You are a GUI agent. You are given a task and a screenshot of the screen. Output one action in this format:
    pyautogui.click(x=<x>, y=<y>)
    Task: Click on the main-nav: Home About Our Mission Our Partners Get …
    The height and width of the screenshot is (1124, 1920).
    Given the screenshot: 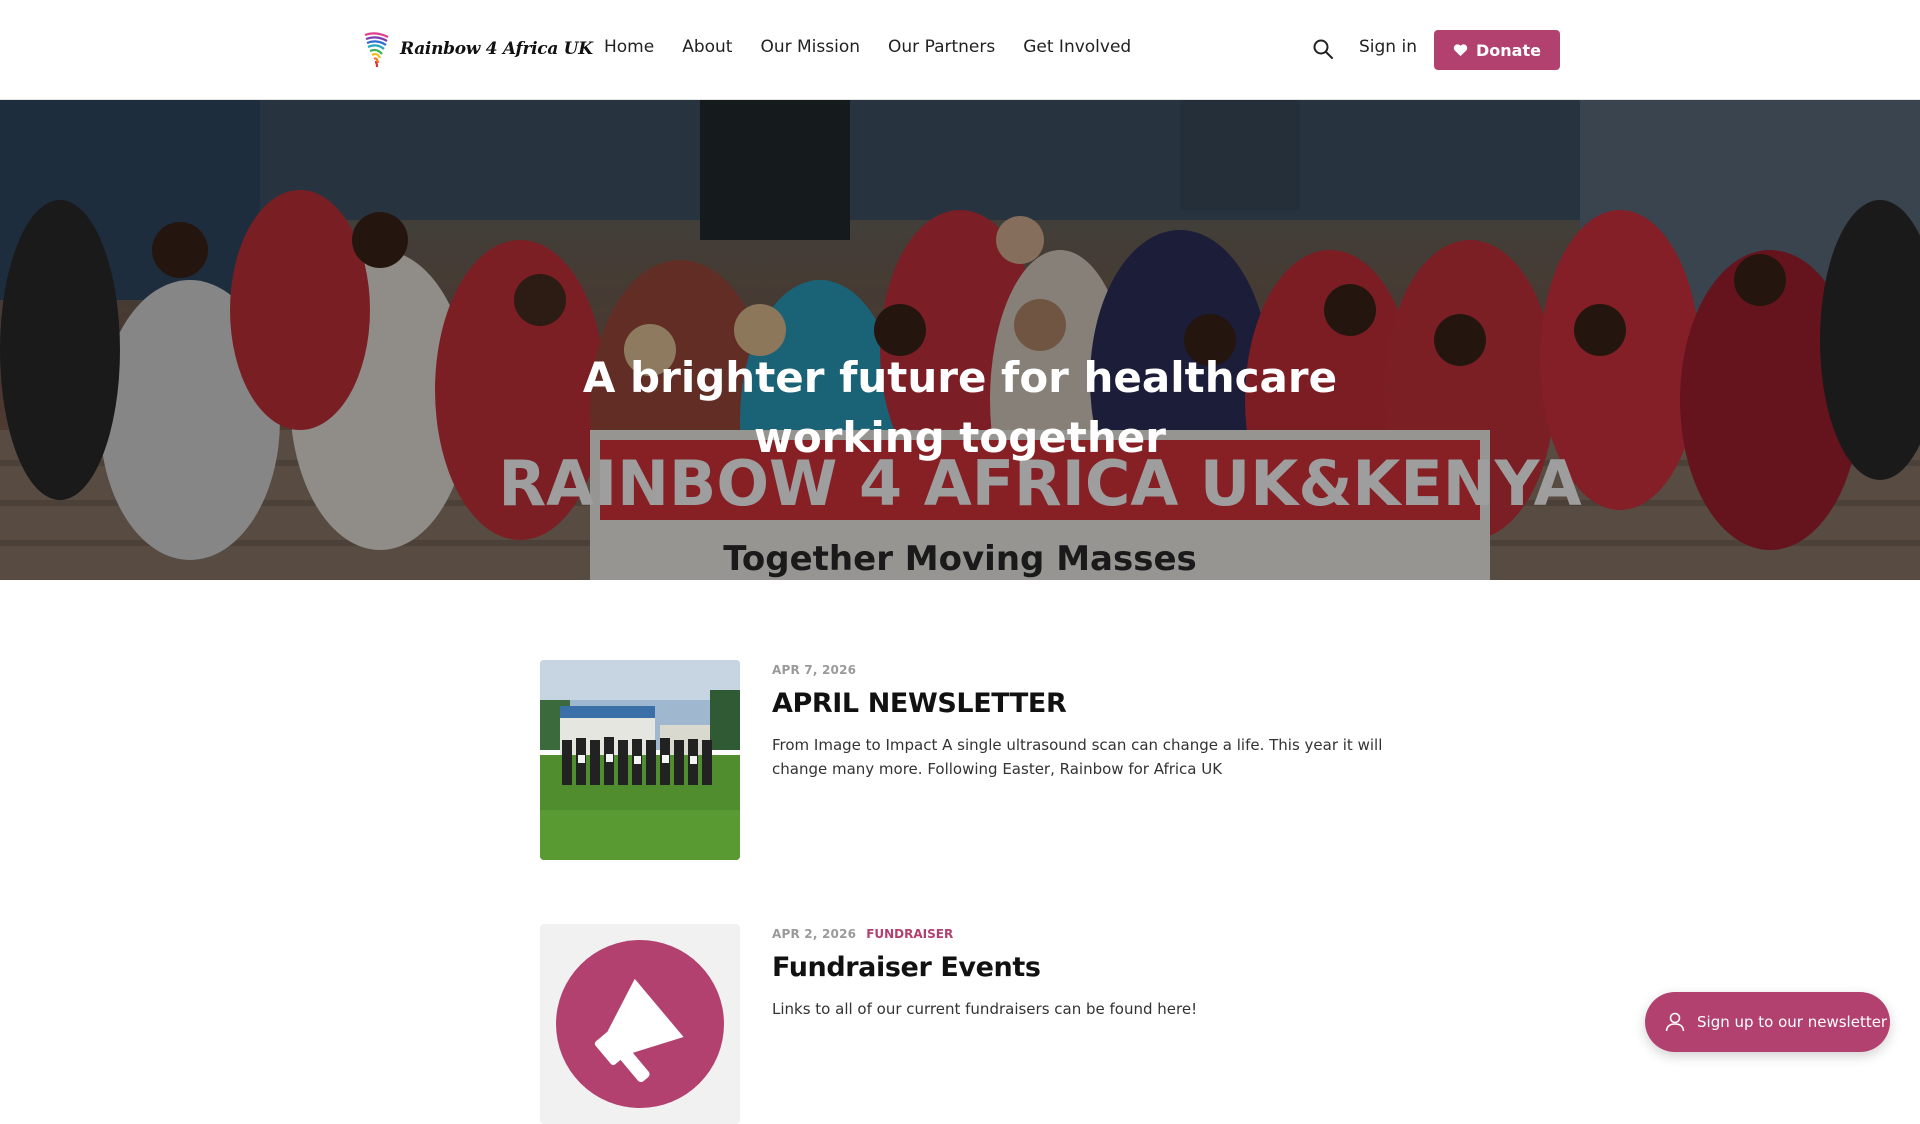 What is the action you would take?
    pyautogui.click(x=867, y=47)
    